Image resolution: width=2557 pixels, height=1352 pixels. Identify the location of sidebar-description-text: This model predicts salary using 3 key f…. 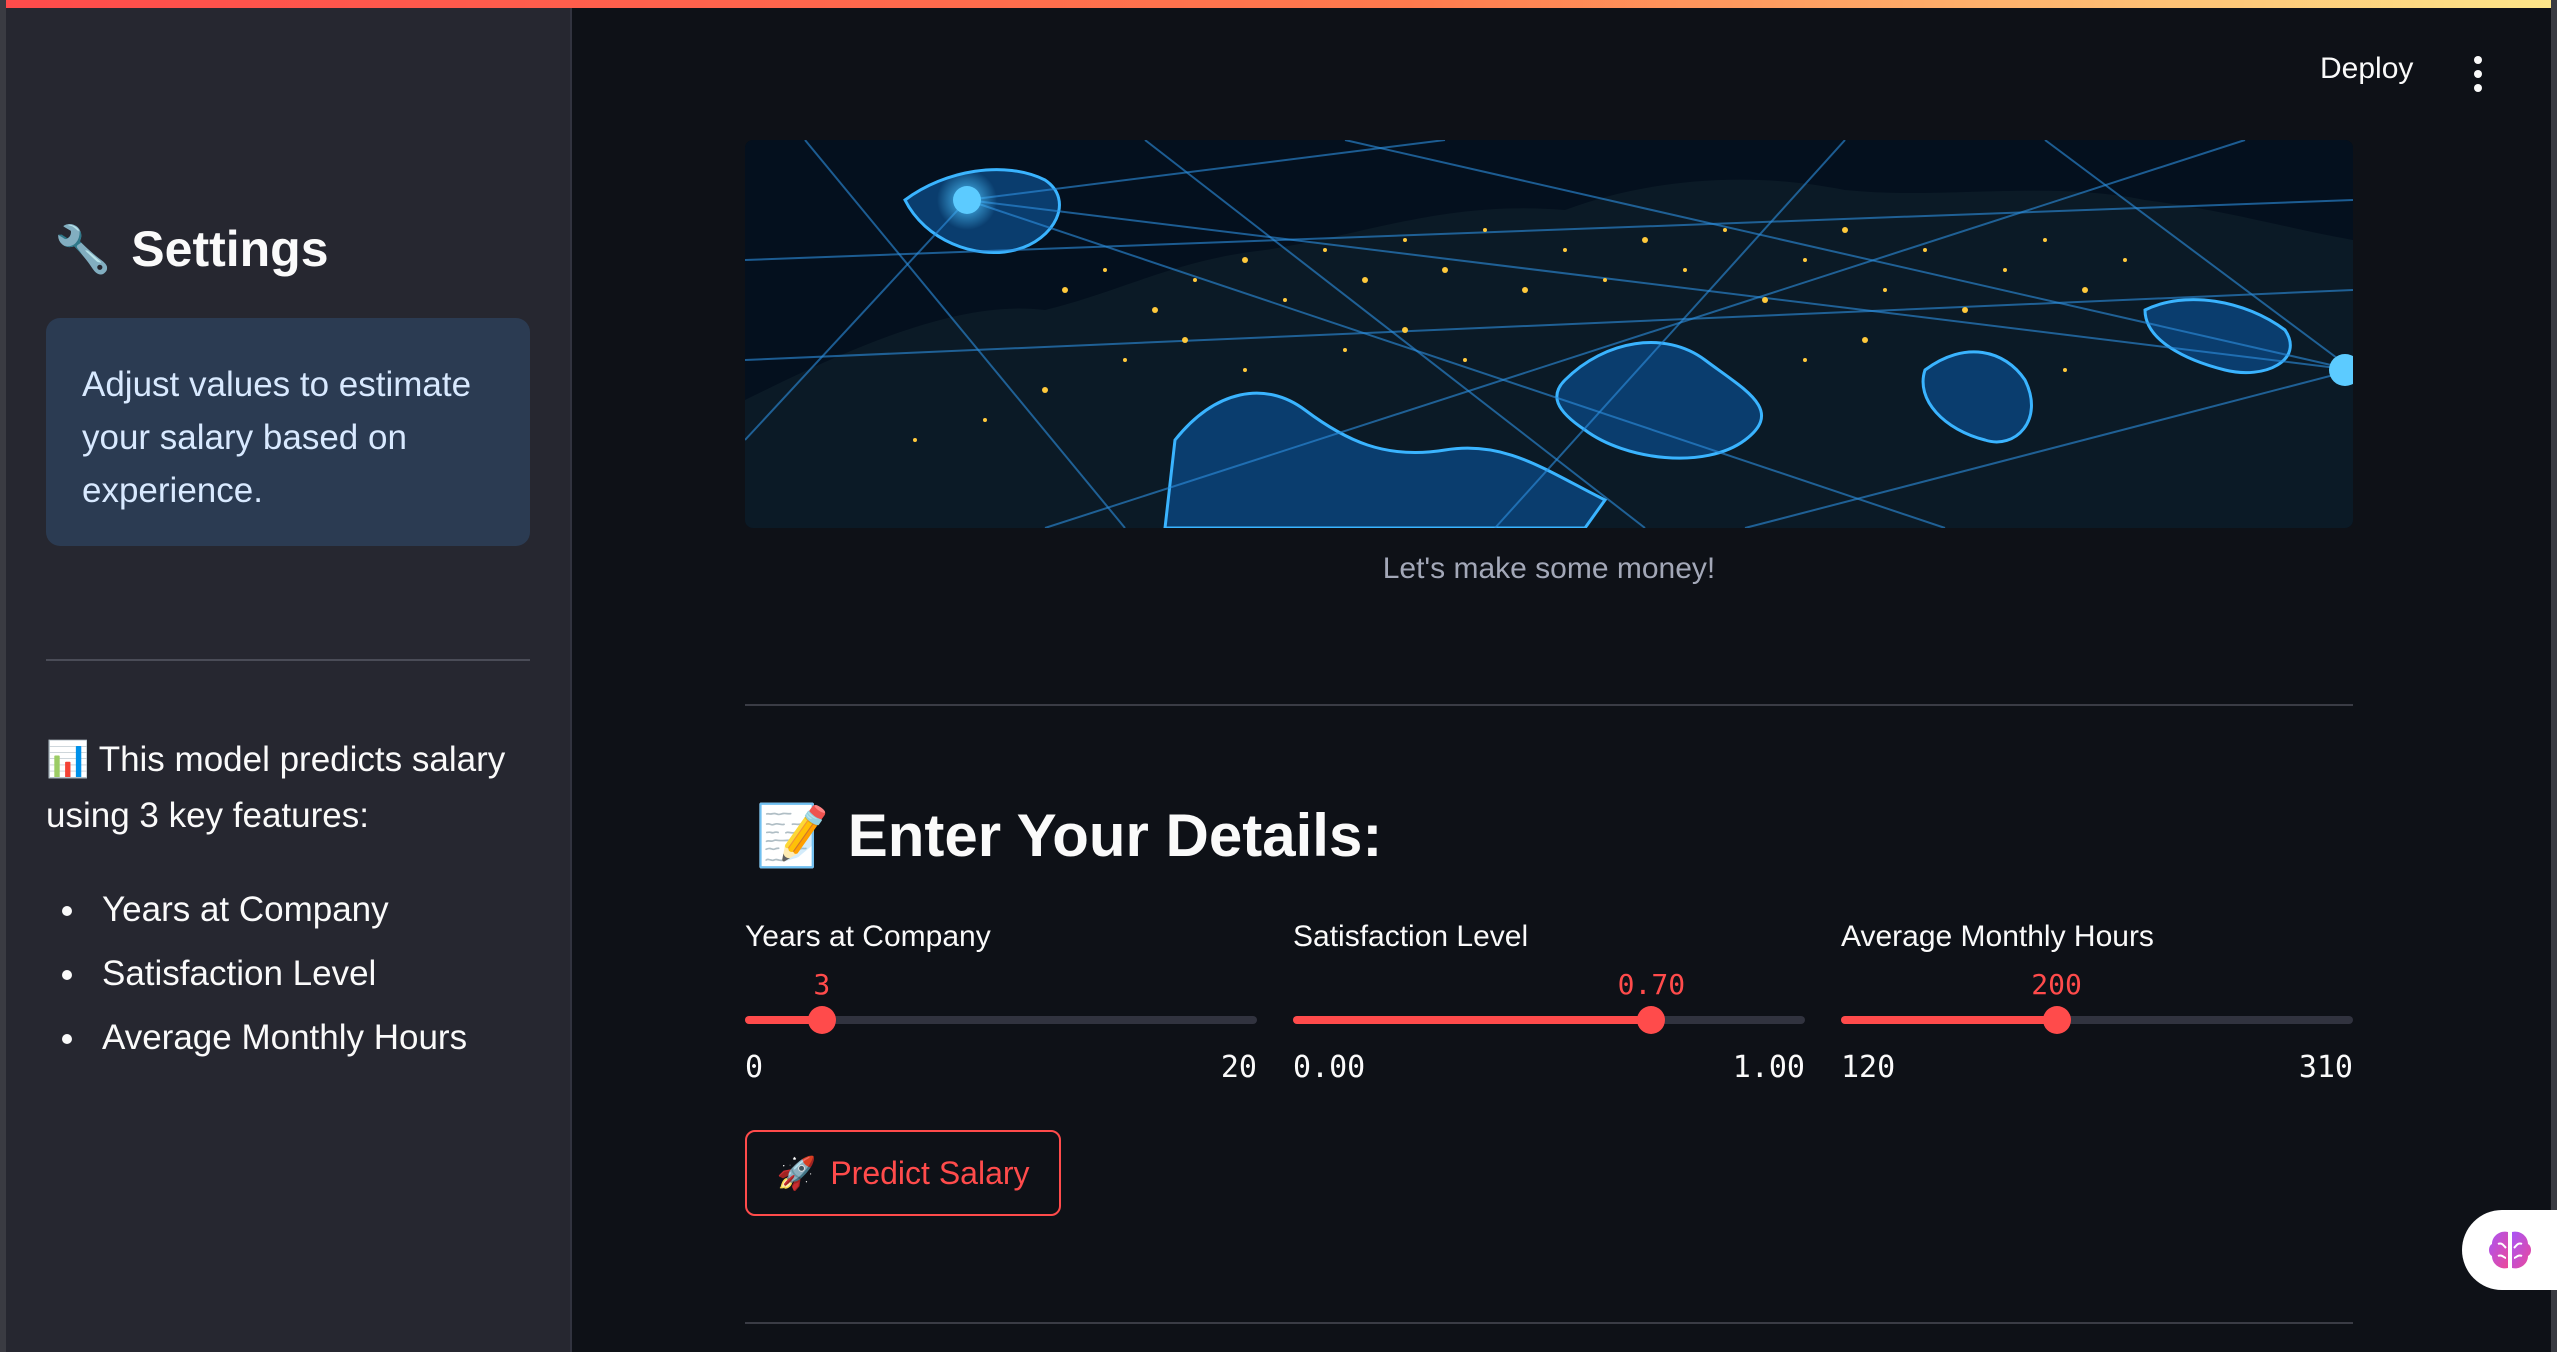
(276, 787).